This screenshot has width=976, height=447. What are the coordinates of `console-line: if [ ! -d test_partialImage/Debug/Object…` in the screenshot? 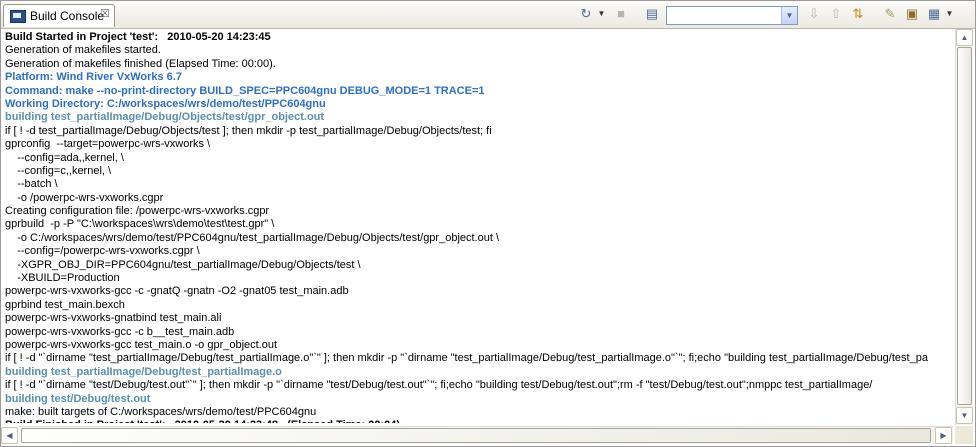 It's located at (248, 130).